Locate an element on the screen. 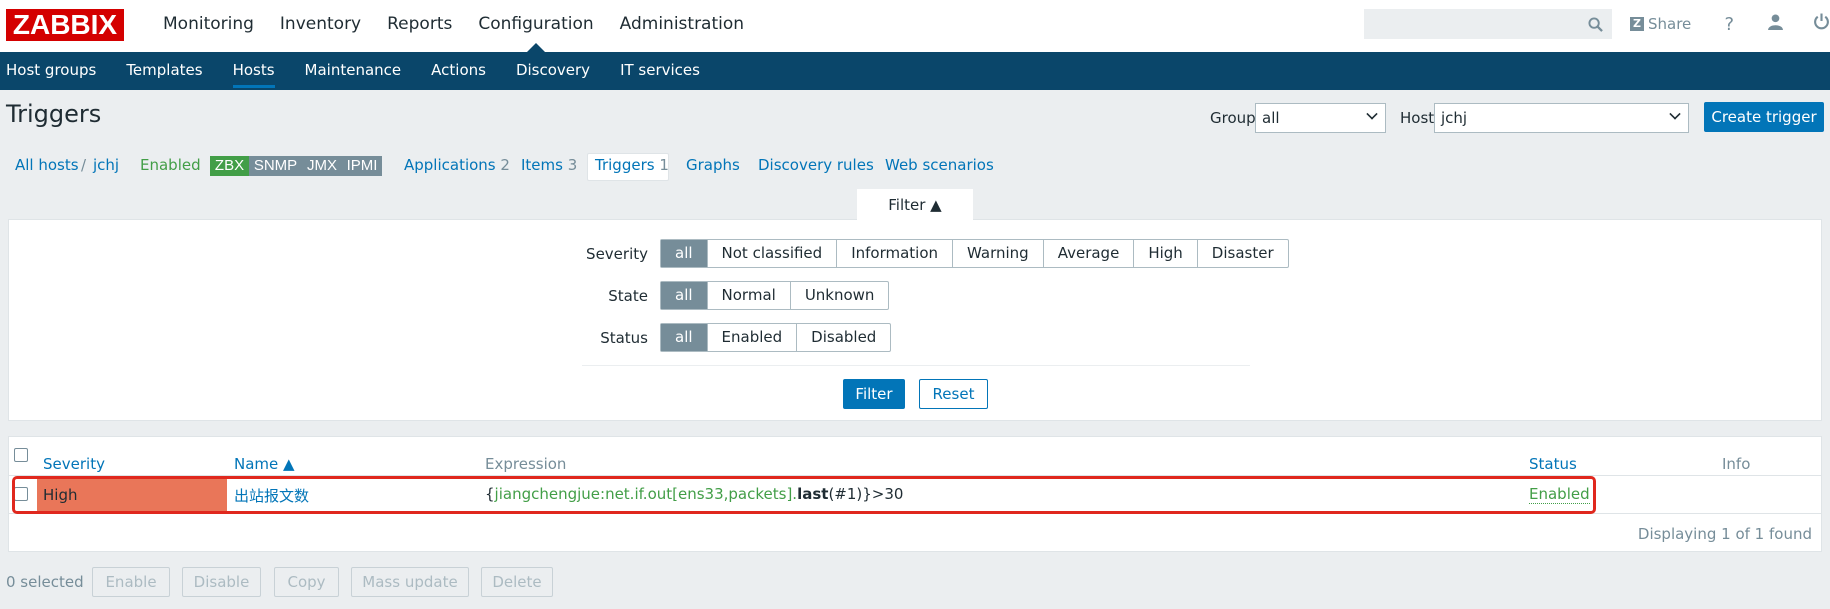 This screenshot has width=1830, height=609. status-filter-group: all Enabled Disabled is located at coordinates (776, 337).